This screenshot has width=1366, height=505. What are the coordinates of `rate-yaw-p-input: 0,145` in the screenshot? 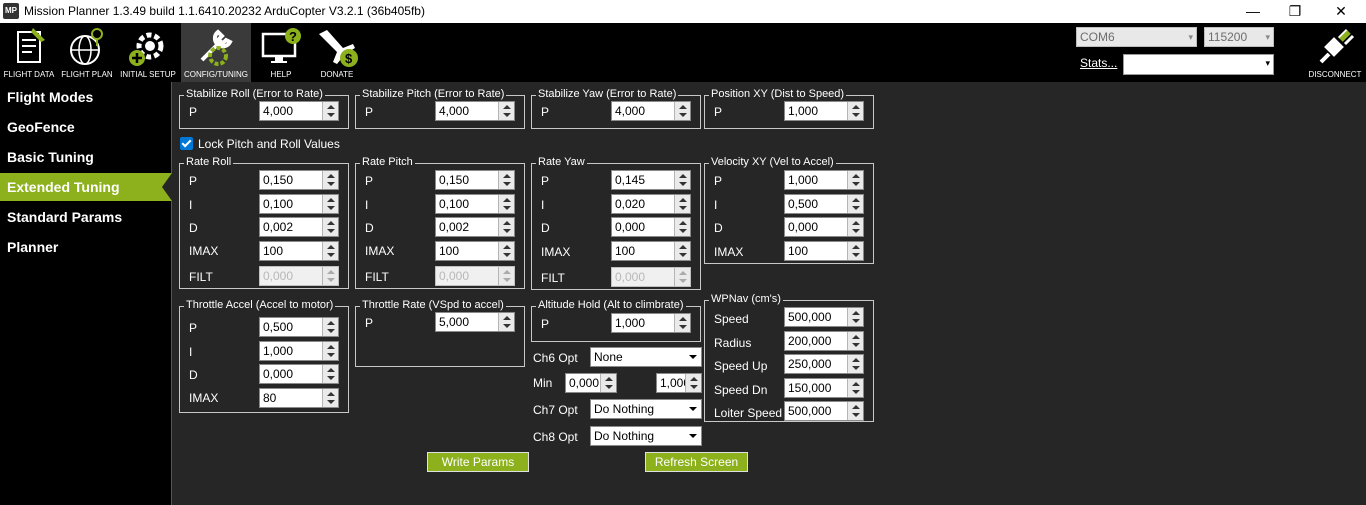 It's located at (651, 180).